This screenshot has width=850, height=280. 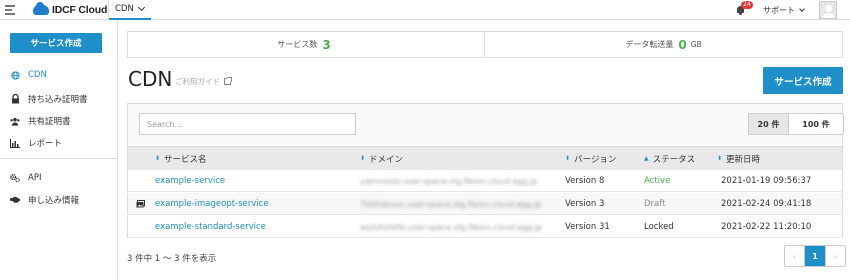 I want to click on sidebar-item-label: 共有証明書, so click(x=49, y=122).